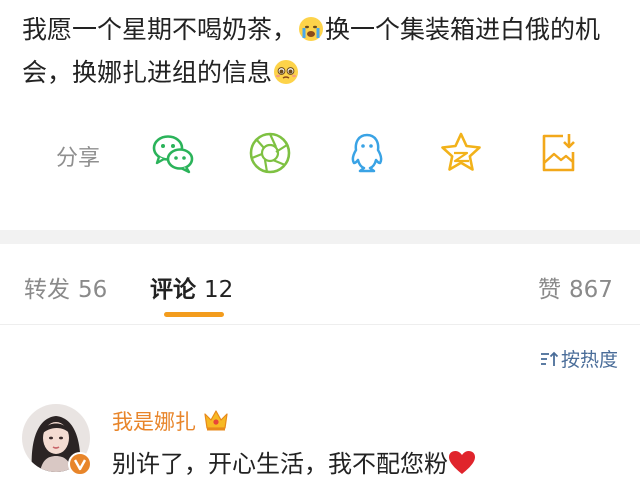 Image resolution: width=640 pixels, height=496 pixels. Describe the element at coordinates (461, 153) in the screenshot. I see `qzone-icon` at that location.